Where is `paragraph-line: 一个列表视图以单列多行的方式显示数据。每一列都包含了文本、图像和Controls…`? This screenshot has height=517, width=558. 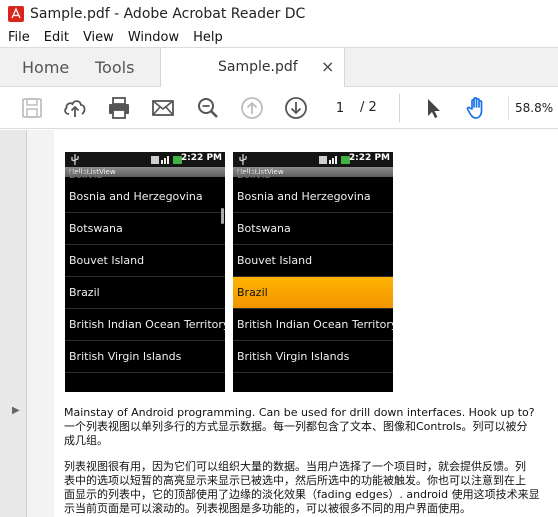 paragraph-line: 一个列表视图以单列多行的方式显示数据。每一列都包含了文本、图像和Controls… is located at coordinates (296, 426).